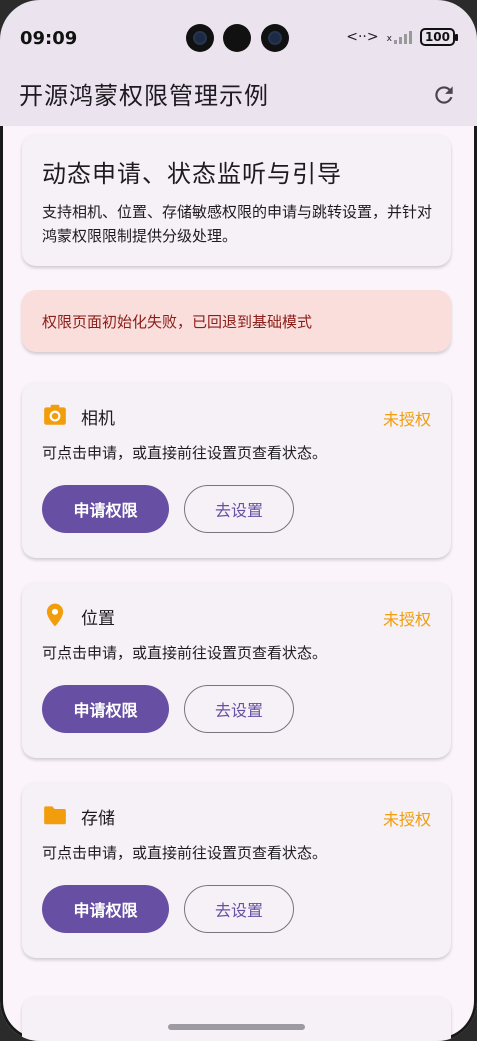 The height and width of the screenshot is (1041, 477). What do you see at coordinates (192, 174) in the screenshot?
I see `intro-title: 动态申请、状态监听与引导` at bounding box center [192, 174].